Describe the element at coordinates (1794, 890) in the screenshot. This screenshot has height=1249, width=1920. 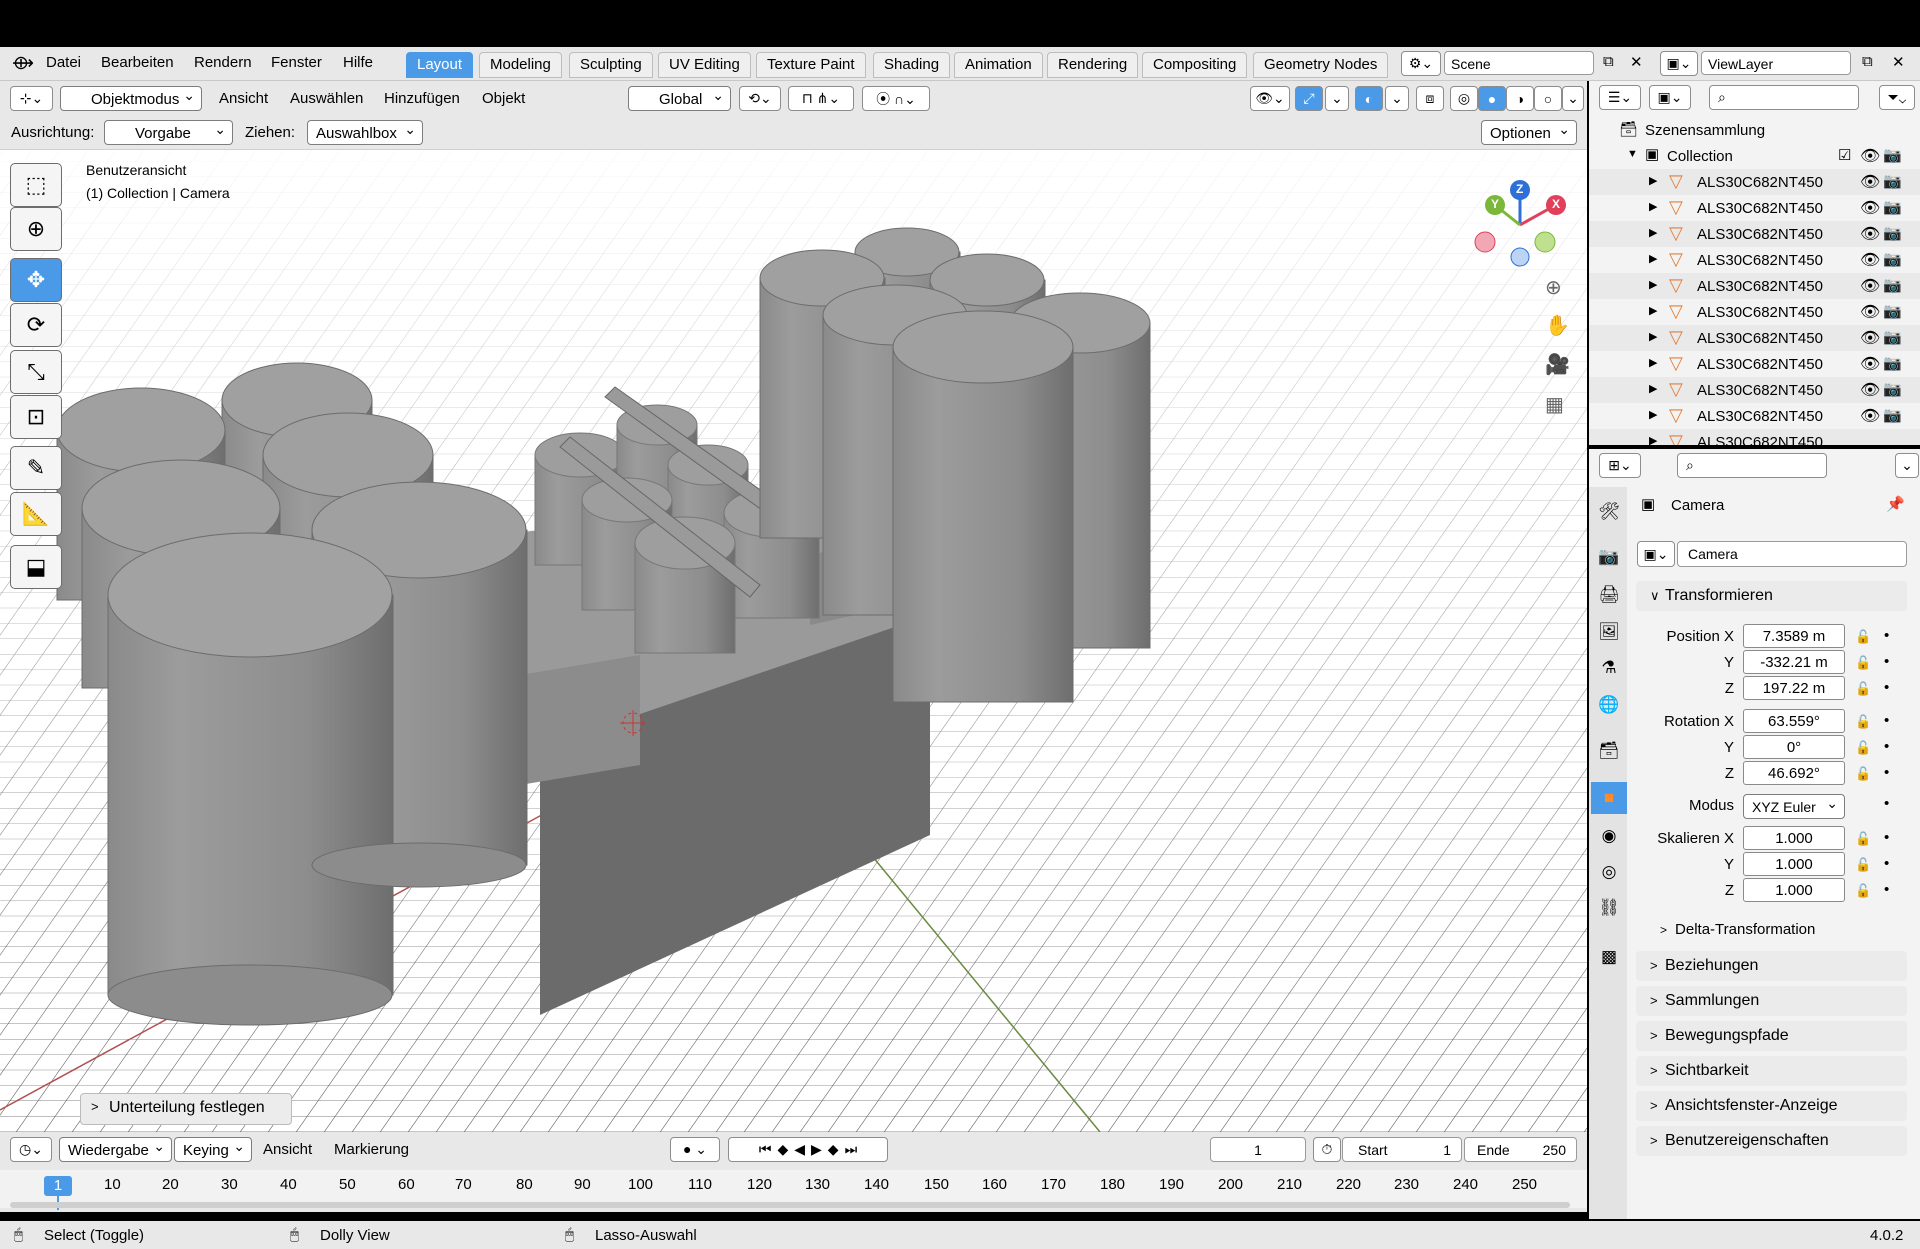
I see `scale-z-field: 1.000` at that location.